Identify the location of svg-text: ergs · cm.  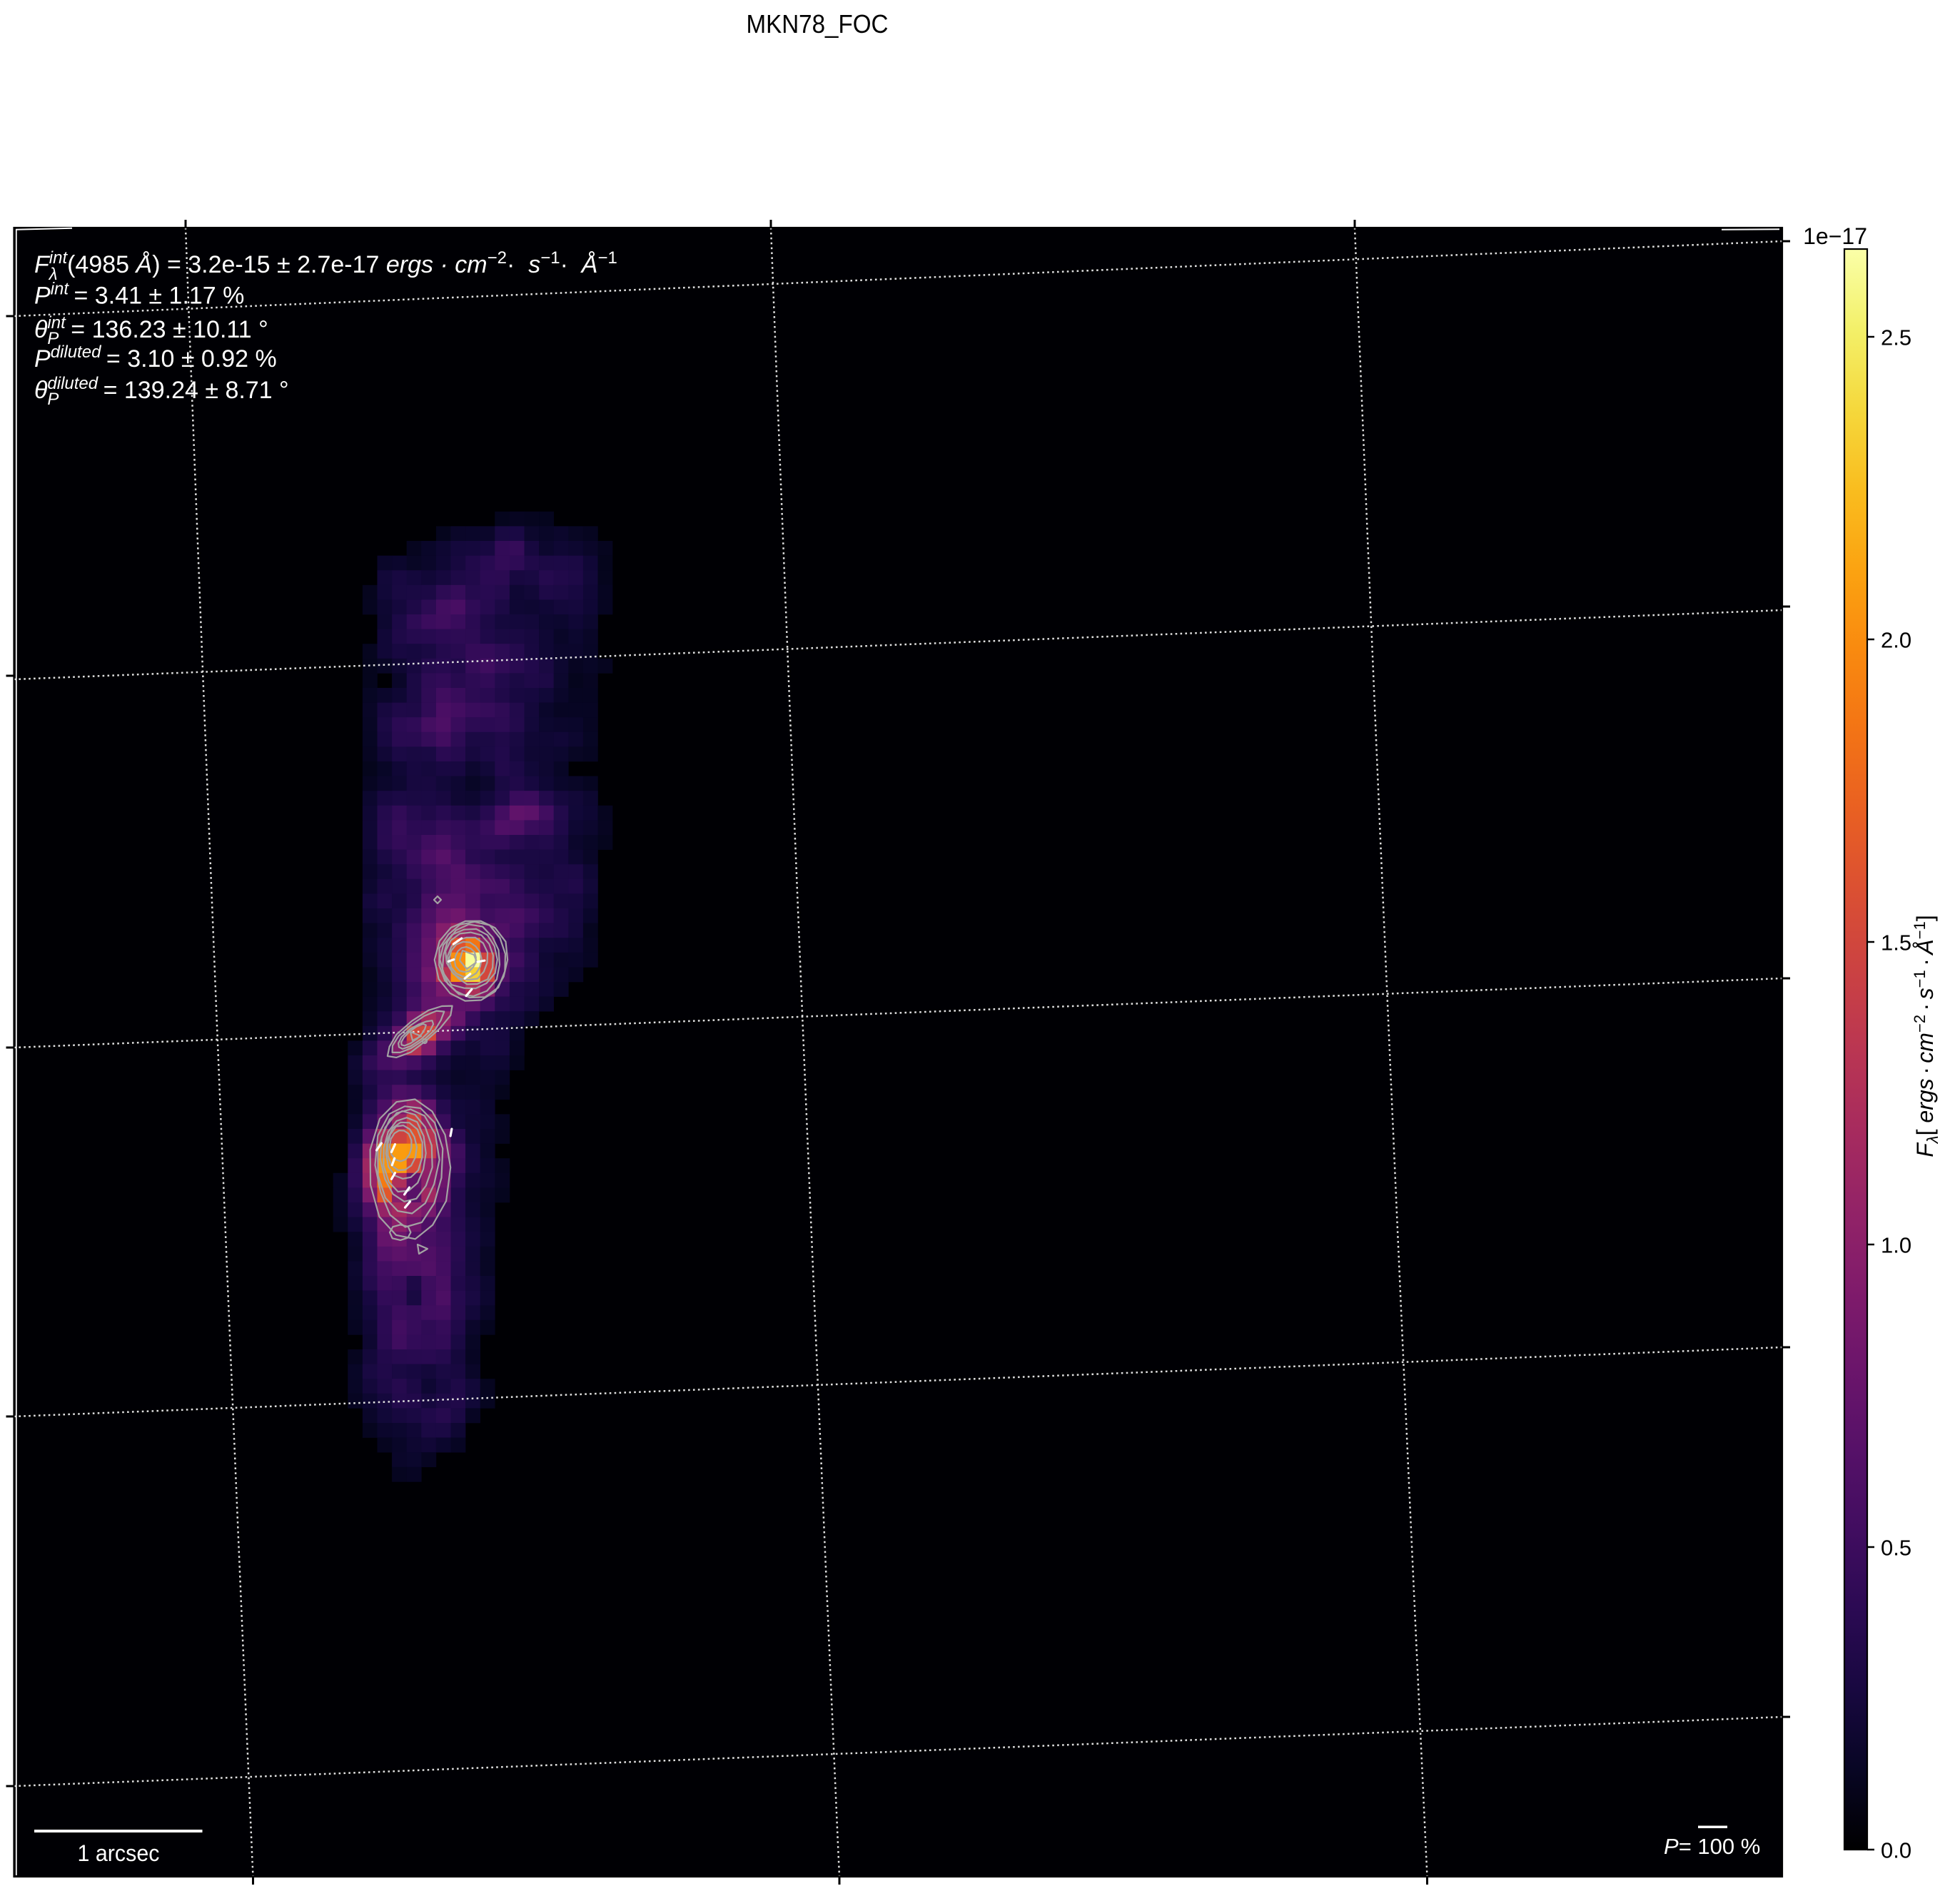
(437, 264).